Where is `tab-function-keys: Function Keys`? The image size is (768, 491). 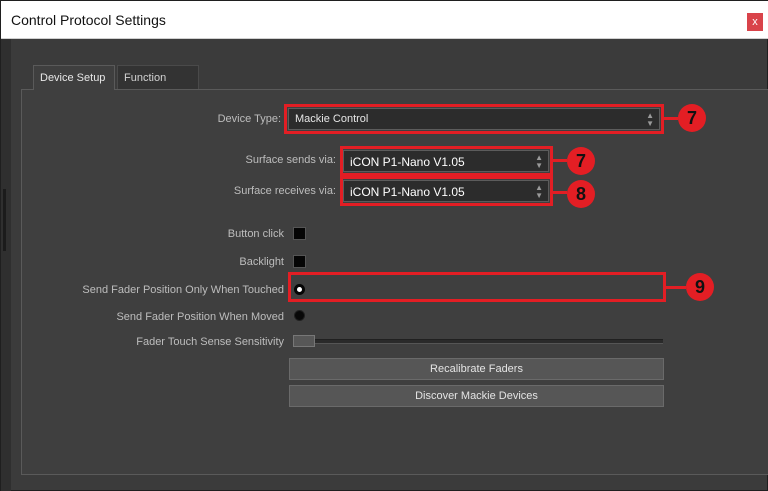
tab-function-keys: Function Keys is located at coordinates (158, 87).